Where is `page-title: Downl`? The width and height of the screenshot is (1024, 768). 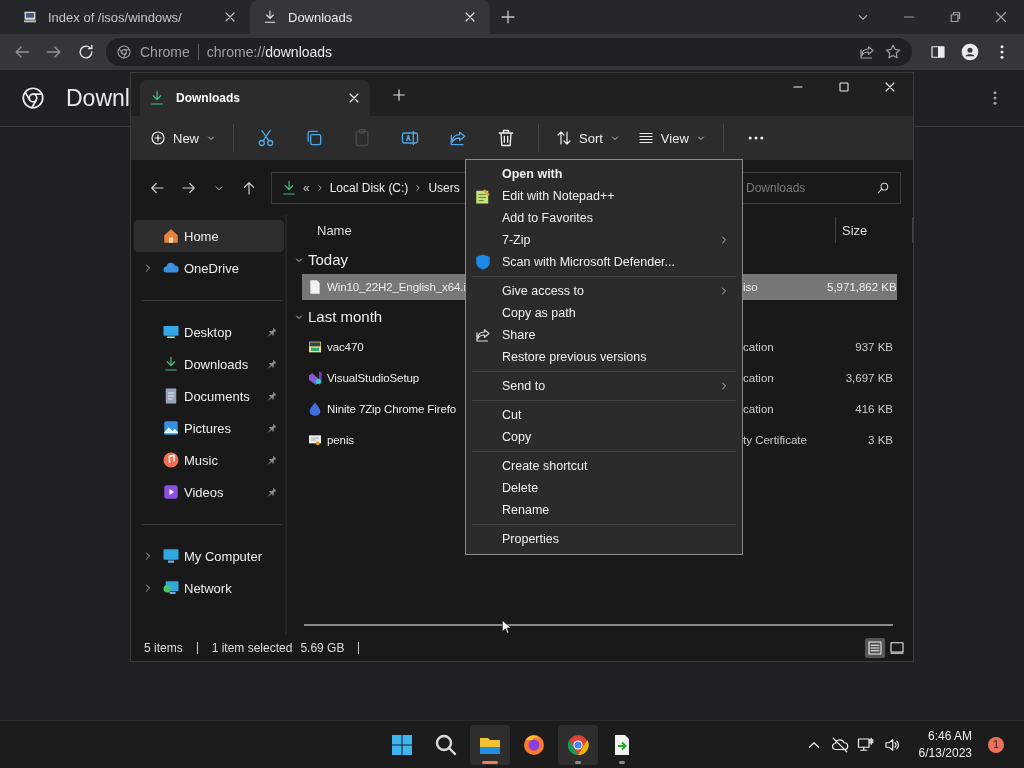
page-title: Downl is located at coordinates (98, 98).